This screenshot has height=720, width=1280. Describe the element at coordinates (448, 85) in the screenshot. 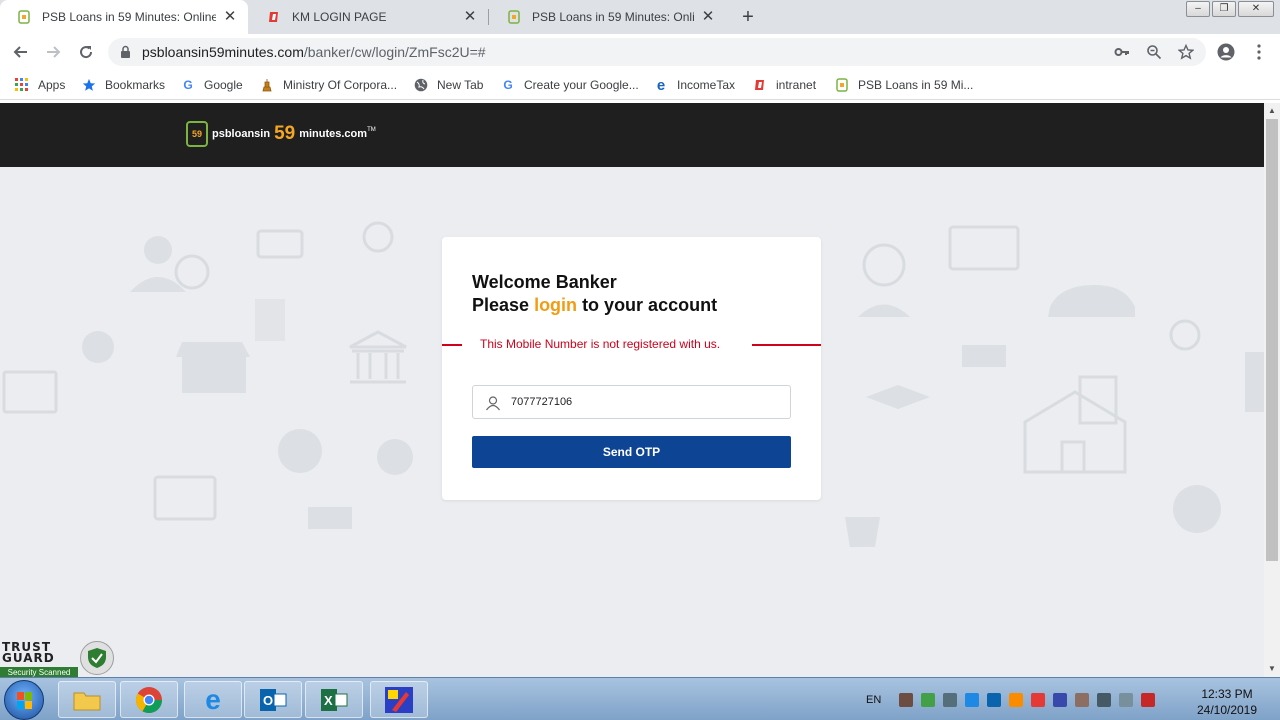

I see `bookmark-new-tab: New Tab` at that location.